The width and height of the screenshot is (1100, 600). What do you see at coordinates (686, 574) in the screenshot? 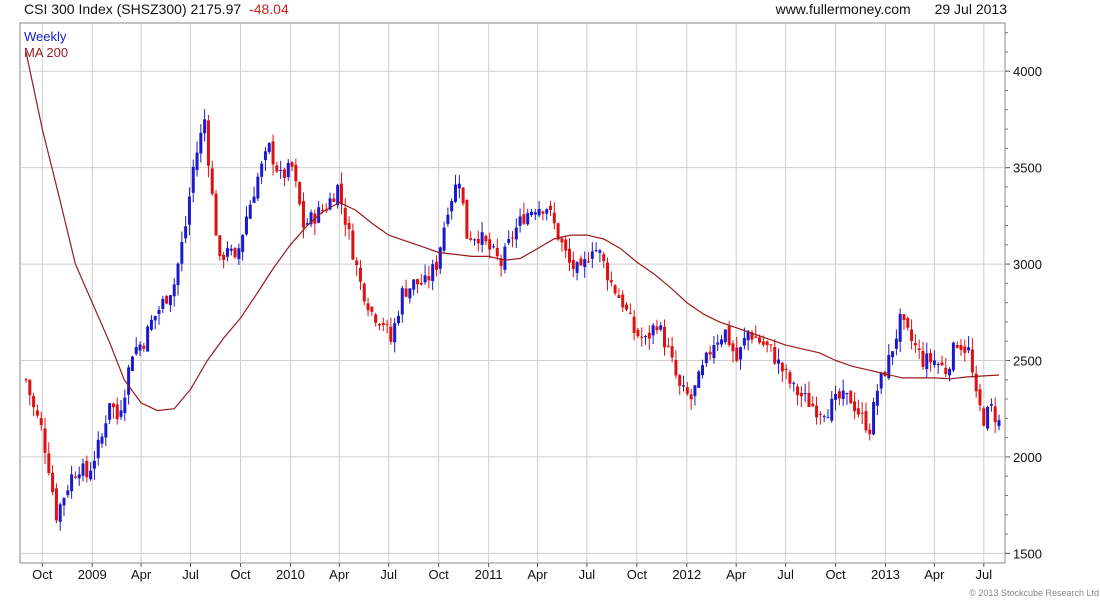
I see `x-tick-label: 2012` at bounding box center [686, 574].